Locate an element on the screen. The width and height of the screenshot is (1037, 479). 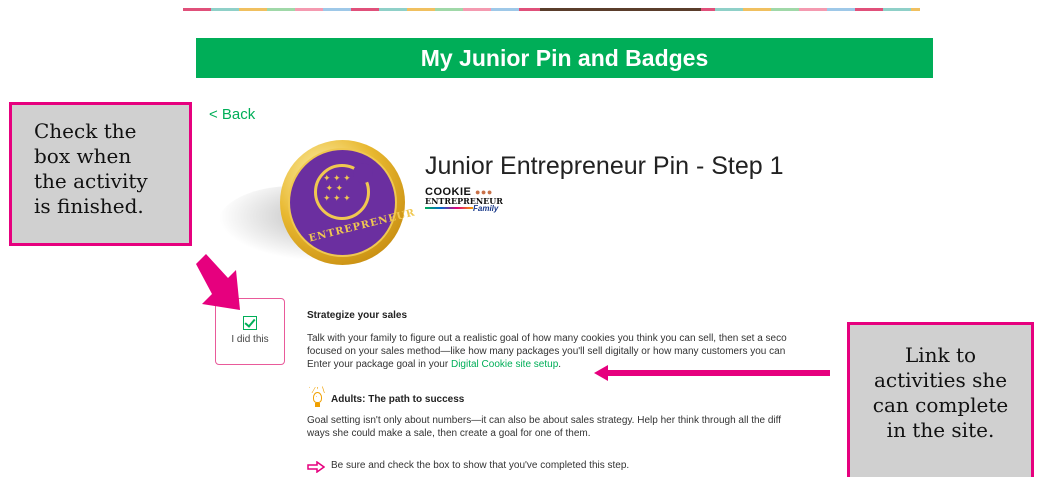
callout-left-line-2: box when is located at coordinates (83, 156).